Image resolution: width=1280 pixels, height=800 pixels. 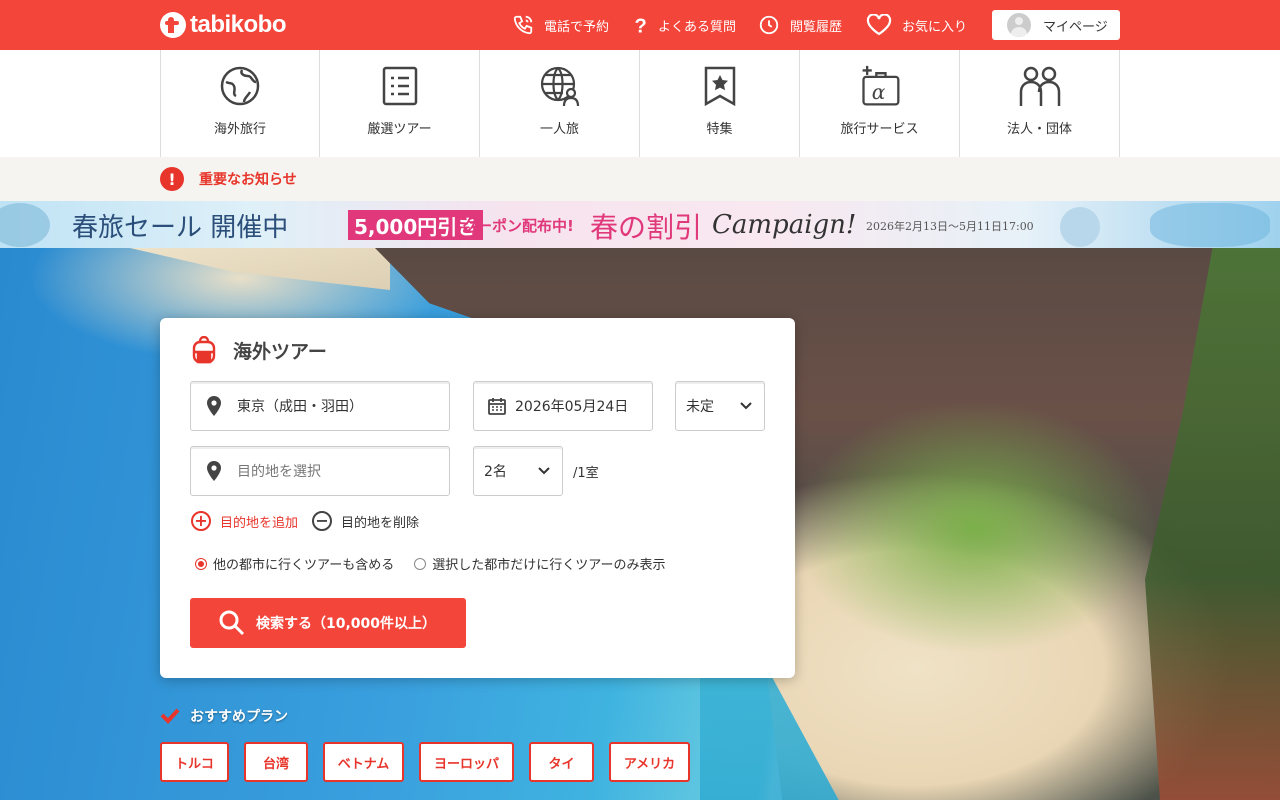 What do you see at coordinates (201, 521) in the screenshot?
I see `plus-circle-icon: +` at bounding box center [201, 521].